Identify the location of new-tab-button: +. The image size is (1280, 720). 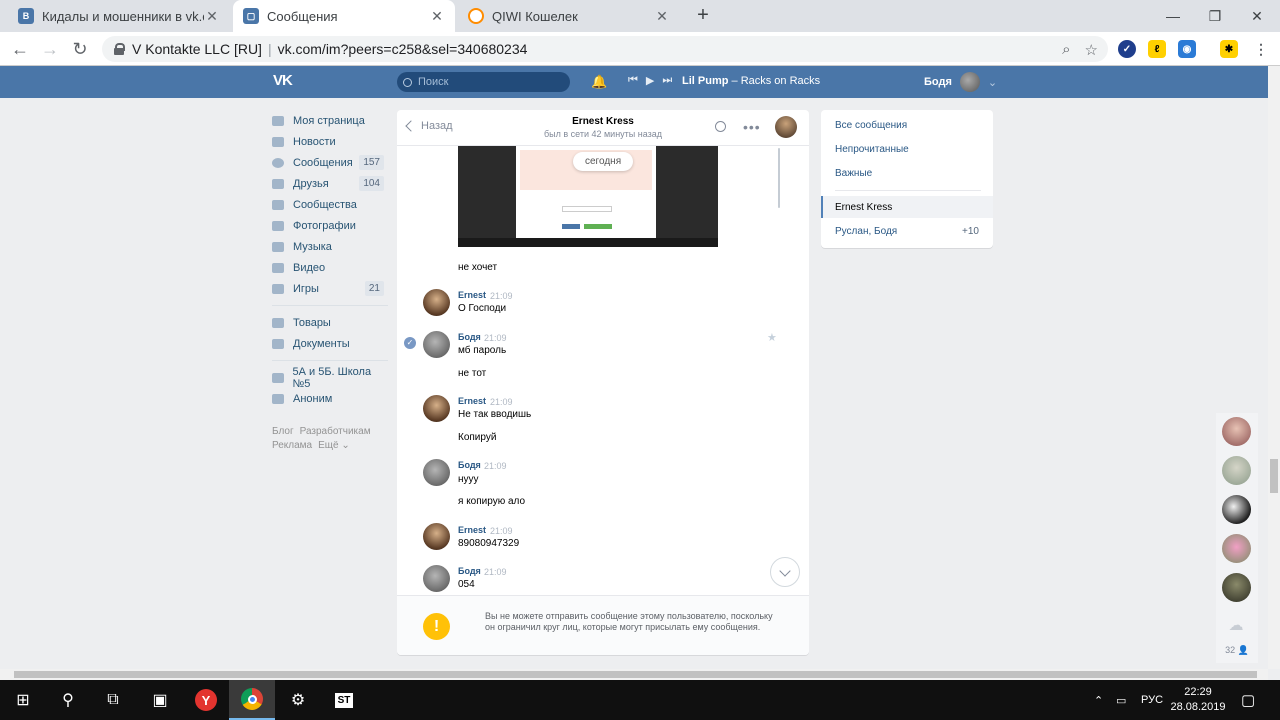
(703, 16).